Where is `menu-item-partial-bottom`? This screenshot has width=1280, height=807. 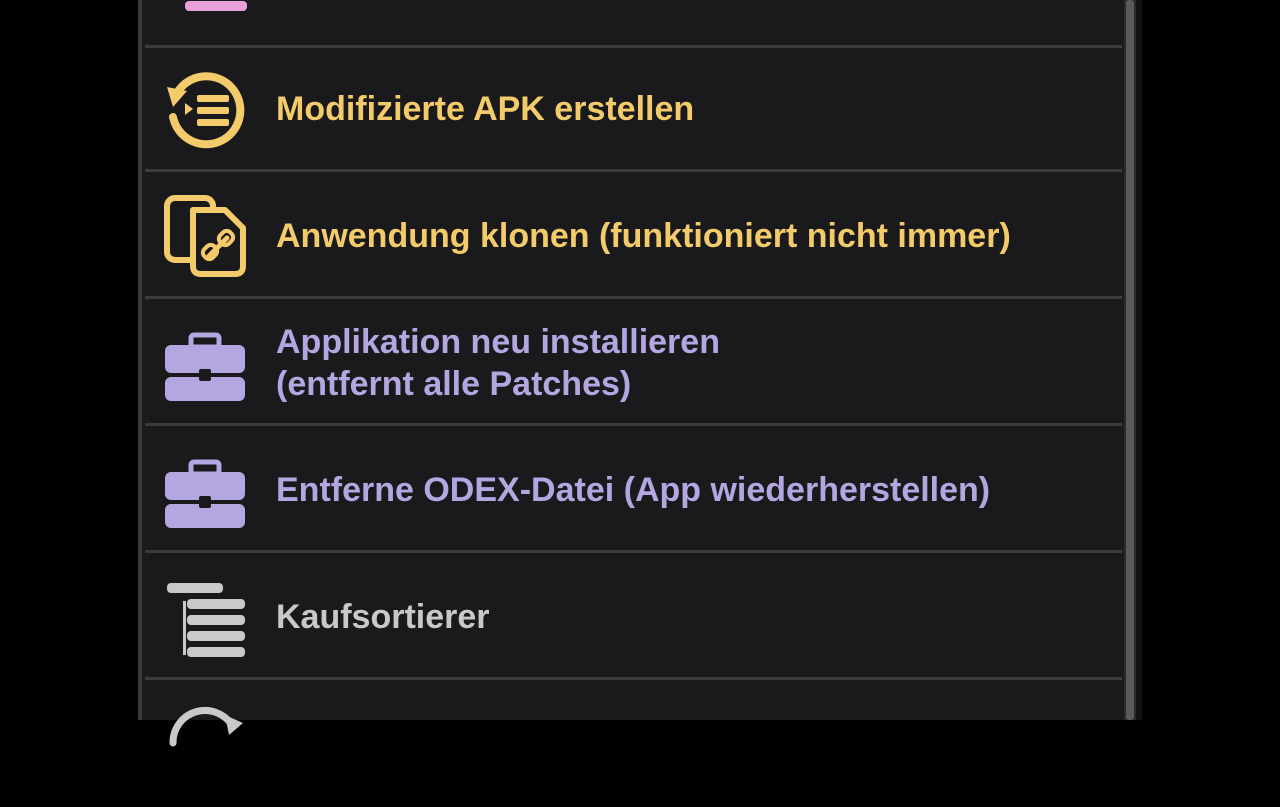 menu-item-partial-bottom is located at coordinates (633, 745).